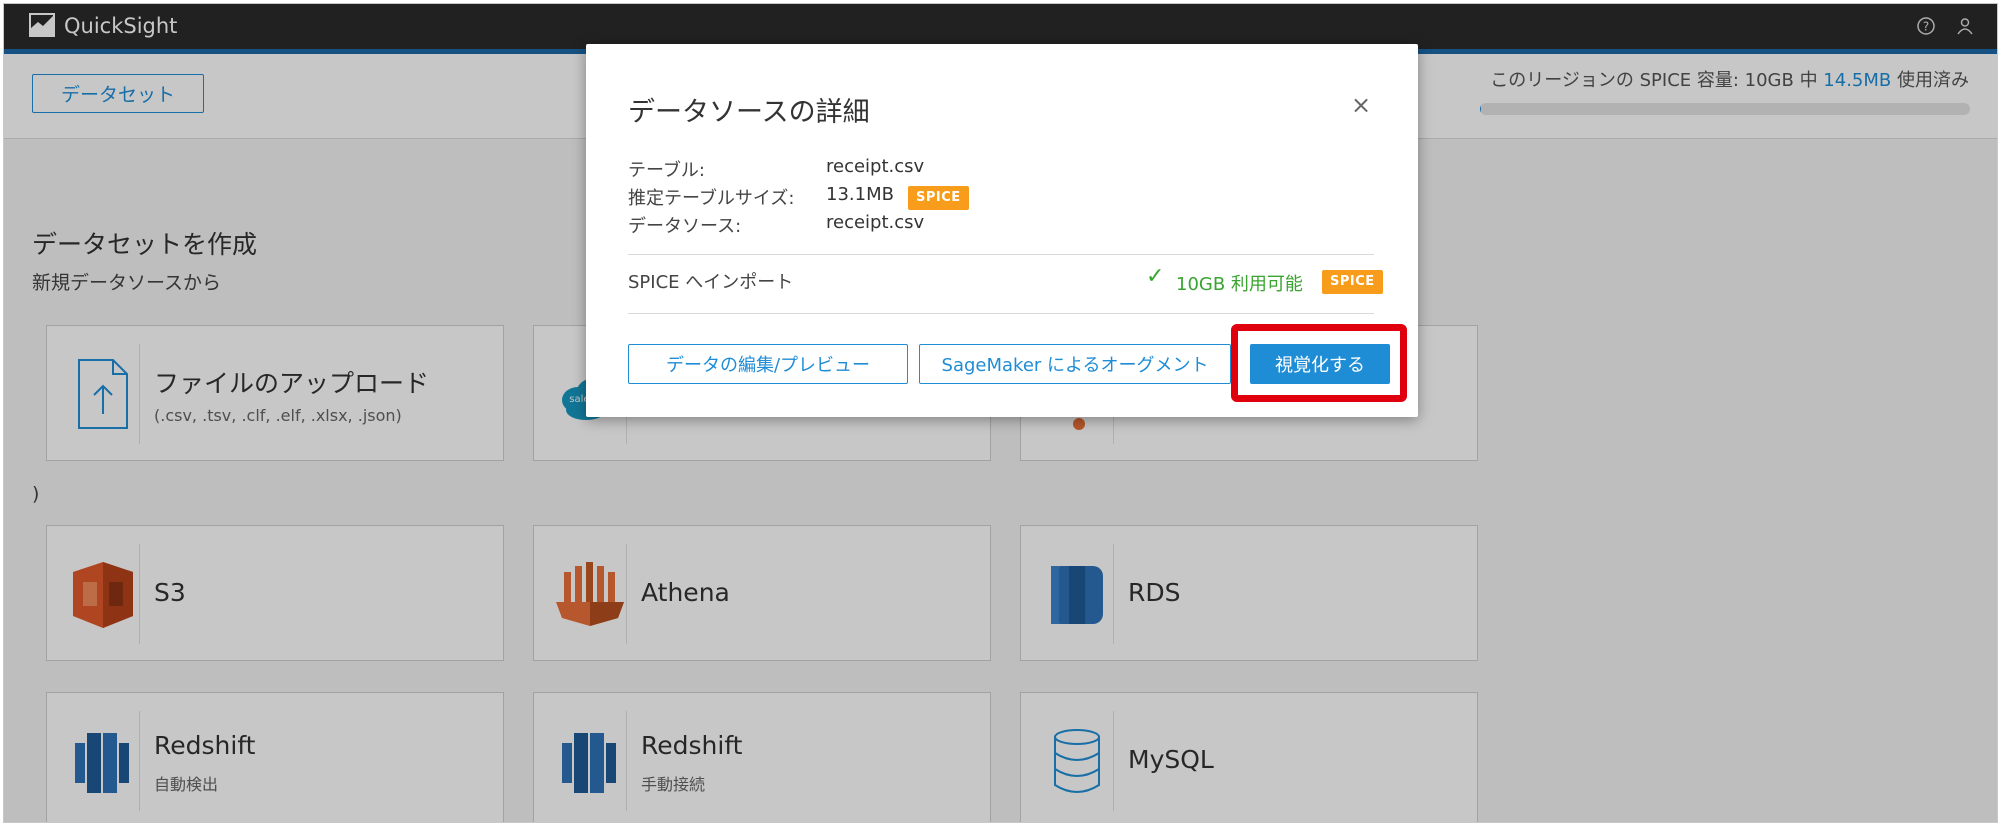 This screenshot has height=824, width=2000. Describe the element at coordinates (860, 194) in the screenshot. I see `table-size-value: 13.1MB` at that location.